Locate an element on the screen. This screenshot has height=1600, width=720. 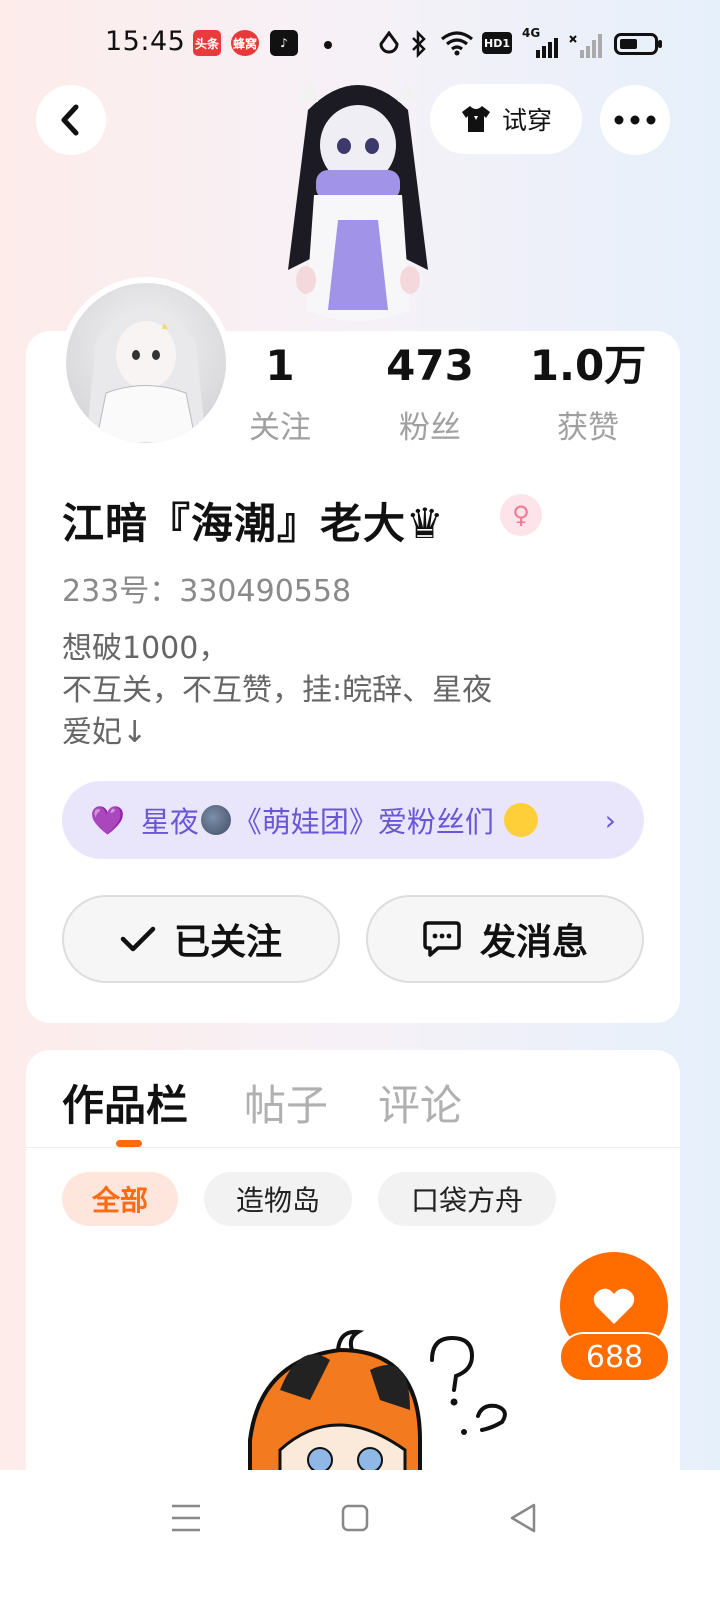
chevron-left-icon is located at coordinates (70, 120).